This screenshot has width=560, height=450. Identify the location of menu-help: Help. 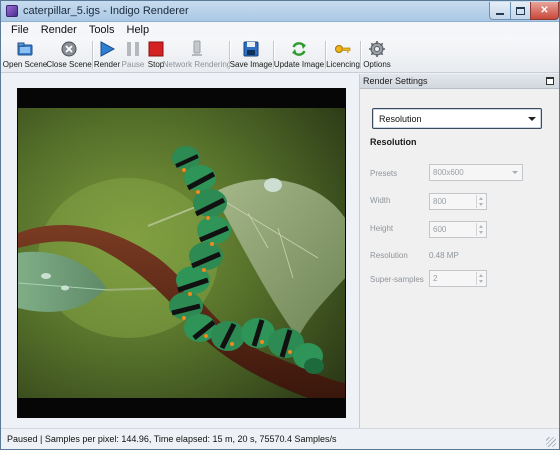
(138, 30).